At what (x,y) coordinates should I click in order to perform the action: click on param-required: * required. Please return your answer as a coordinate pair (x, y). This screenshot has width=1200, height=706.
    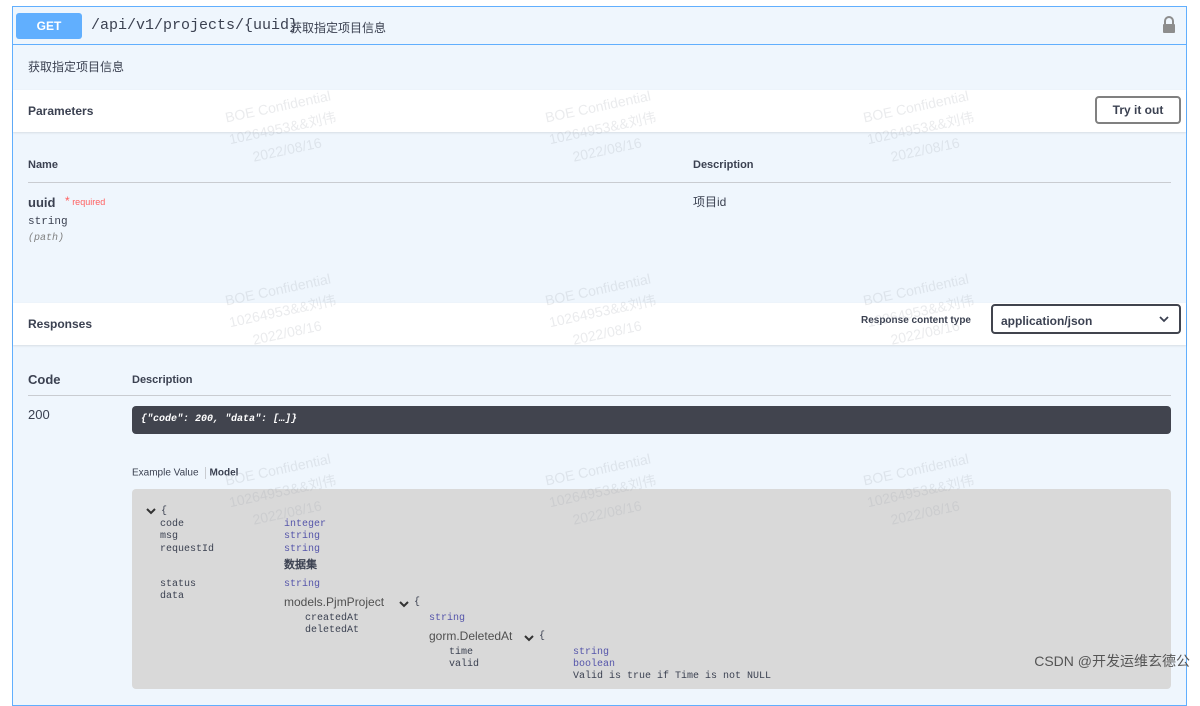
    Looking at the image, I should click on (85, 201).